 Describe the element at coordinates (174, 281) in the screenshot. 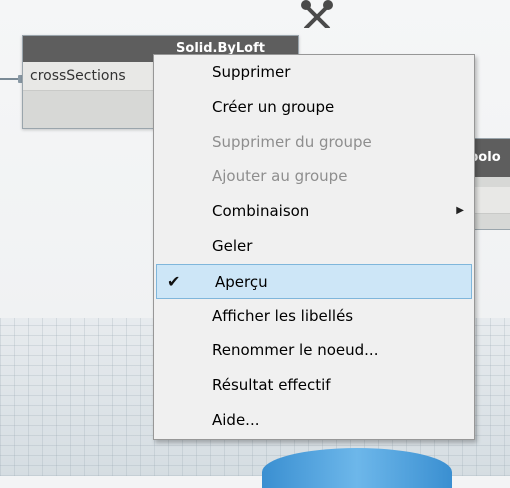

I see `checkmark-icon: ✔` at that location.